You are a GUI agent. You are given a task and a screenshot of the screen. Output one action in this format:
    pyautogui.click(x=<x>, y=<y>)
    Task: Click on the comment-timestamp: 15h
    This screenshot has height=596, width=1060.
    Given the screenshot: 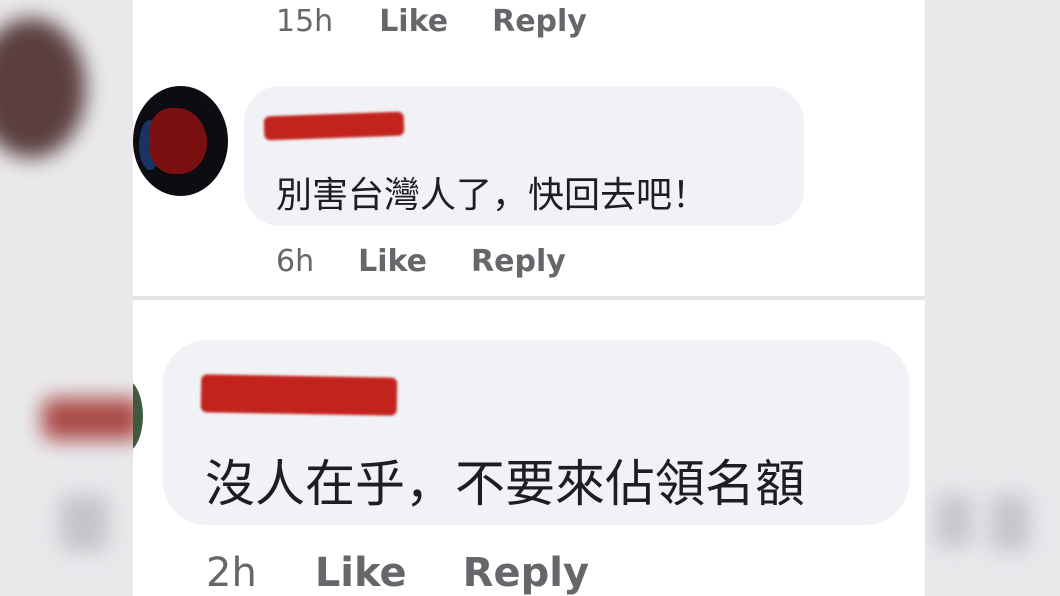 What is the action you would take?
    pyautogui.click(x=305, y=21)
    